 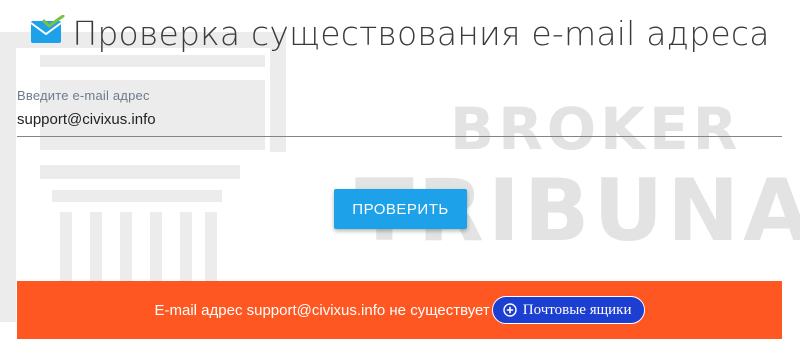 What do you see at coordinates (577, 309) in the screenshot?
I see `mailboxes-button-label: Почтовые ящики` at bounding box center [577, 309].